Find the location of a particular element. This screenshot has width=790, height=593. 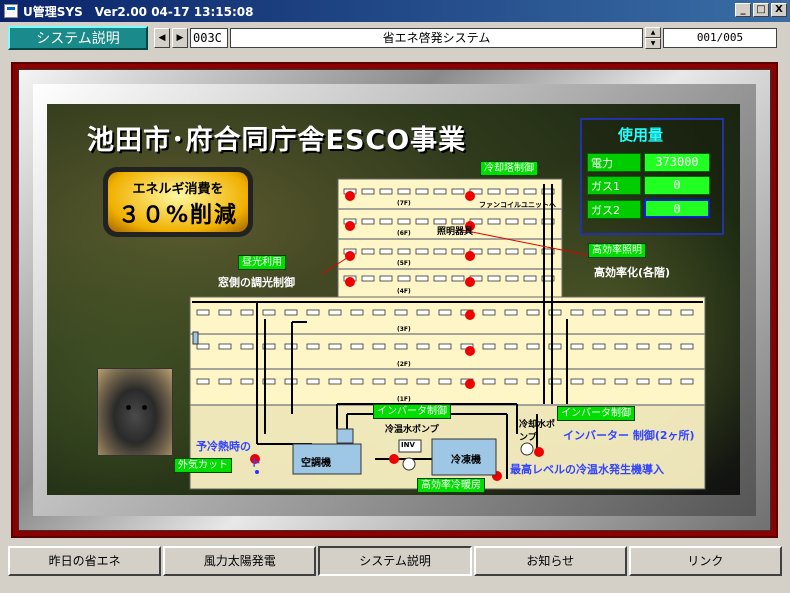

toolbar: システム説明 ◀ ▶ 003C 省エネ啓発システム ▲ ▼ 001/005 is located at coordinates (395, 39).